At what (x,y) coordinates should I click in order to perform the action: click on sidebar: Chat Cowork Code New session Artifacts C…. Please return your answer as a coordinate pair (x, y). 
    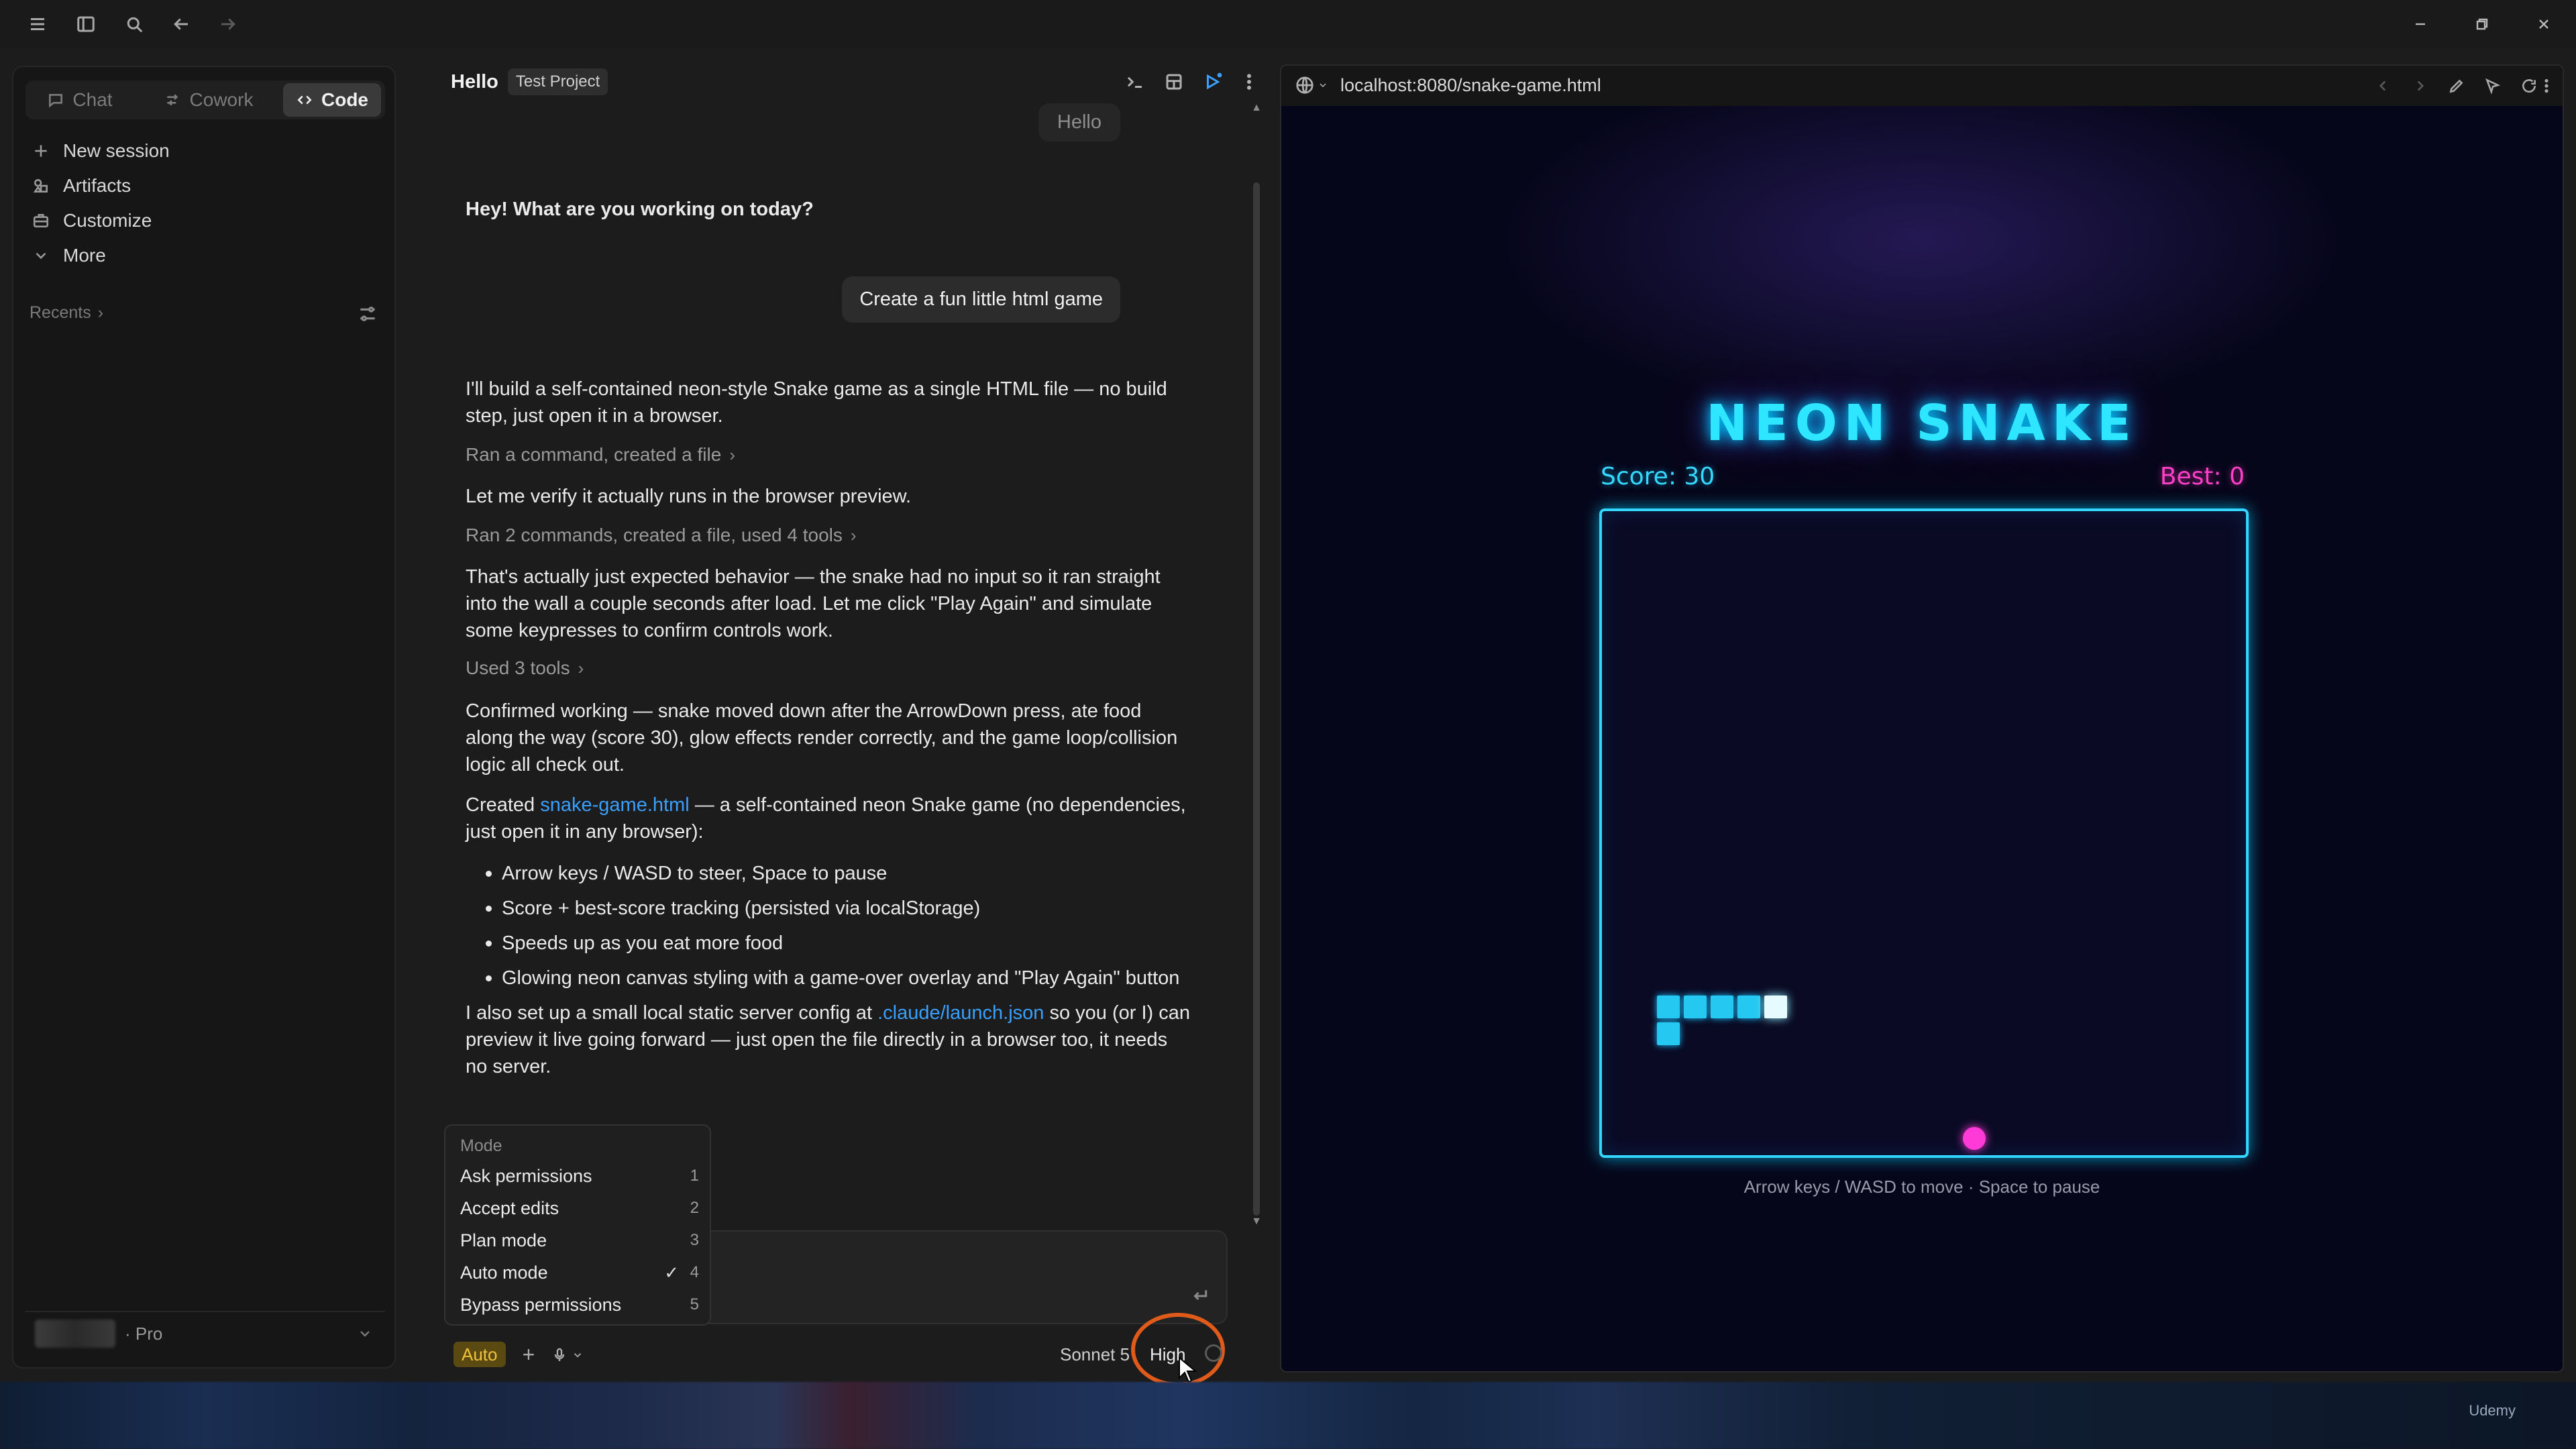
    Looking at the image, I should click on (204, 717).